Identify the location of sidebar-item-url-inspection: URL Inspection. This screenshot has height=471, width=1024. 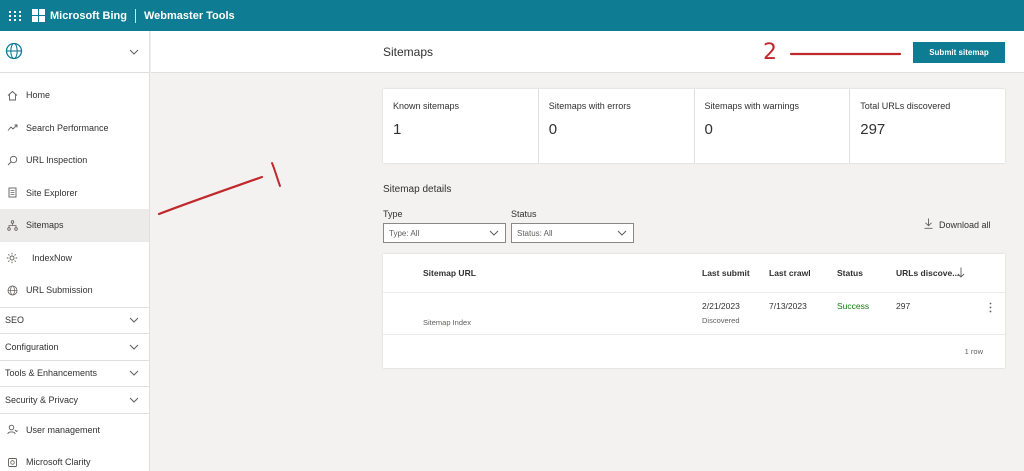
(74, 160).